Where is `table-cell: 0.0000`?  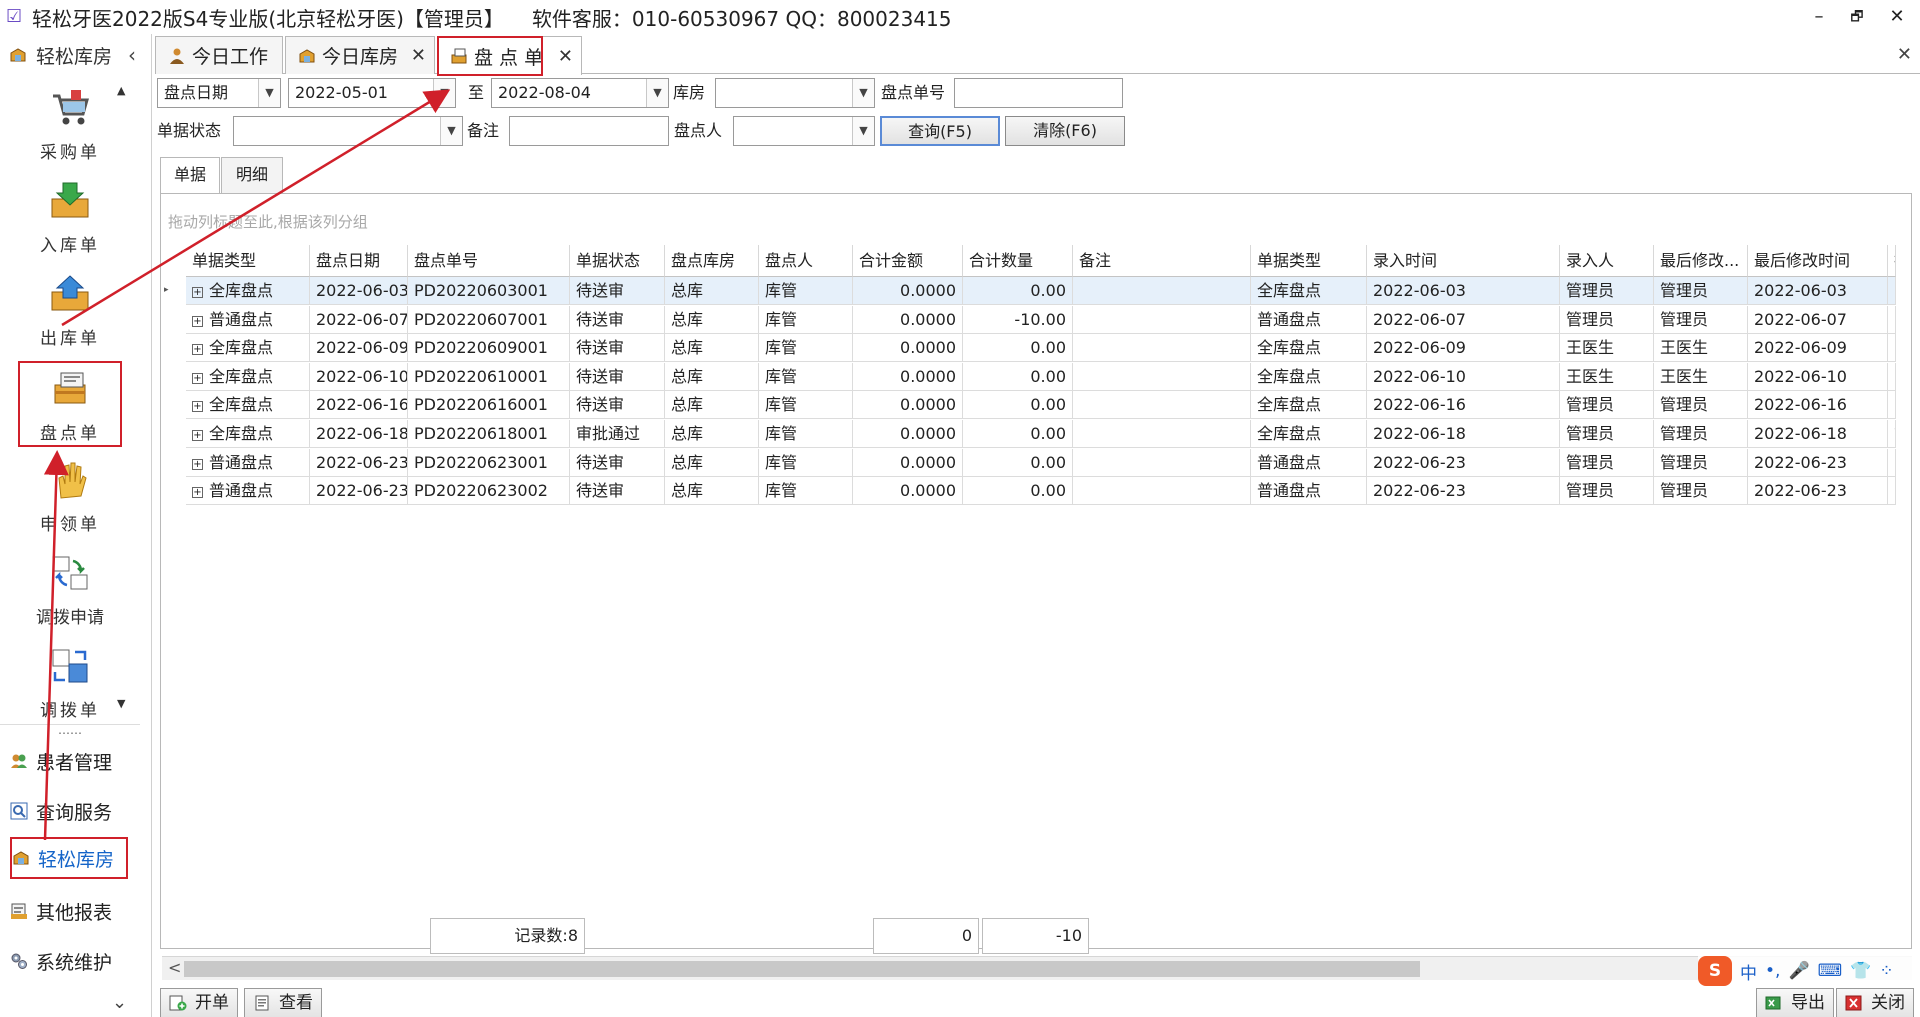 table-cell: 0.0000 is located at coordinates (908, 319).